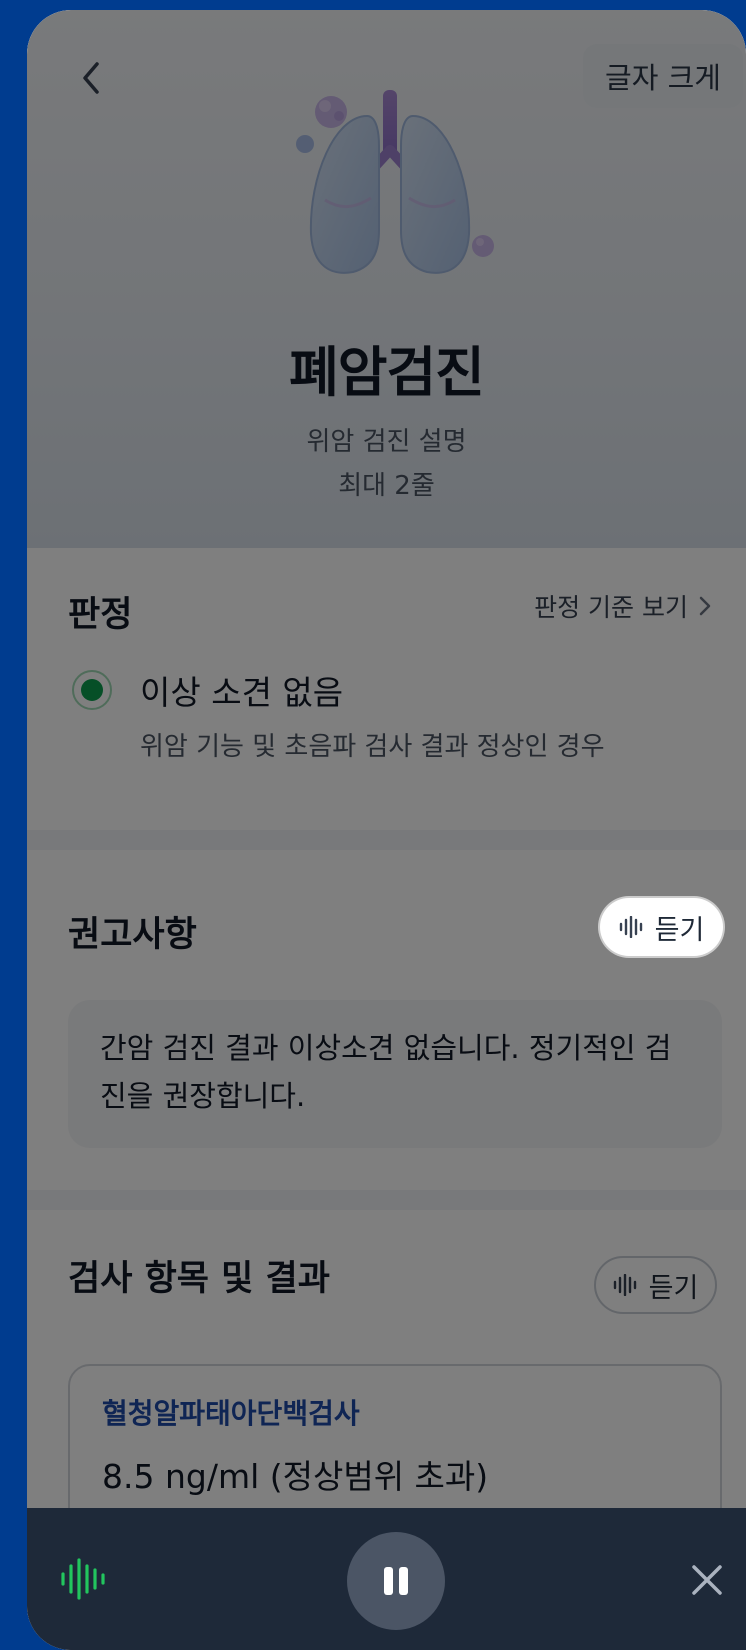 The height and width of the screenshot is (1650, 746). What do you see at coordinates (199, 1279) in the screenshot?
I see `tests-title: 검사 항목 및 결과` at bounding box center [199, 1279].